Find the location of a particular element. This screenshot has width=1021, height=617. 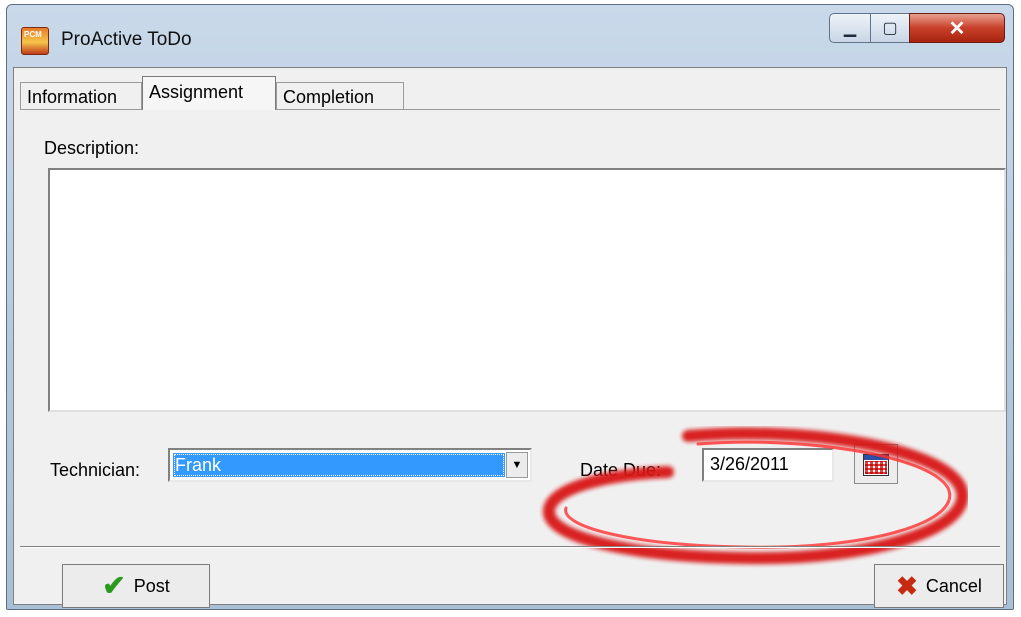

title-bar: PCM ProActive ToDo ▁ ▢ ✕ is located at coordinates (510, 36).